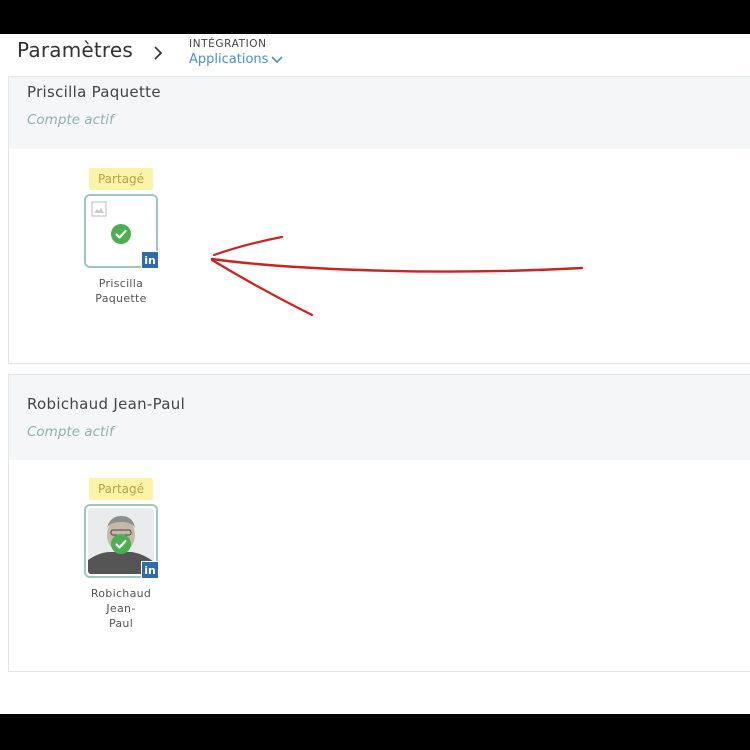 This screenshot has height=750, width=750. I want to click on chevron-right-icon, so click(158, 53).